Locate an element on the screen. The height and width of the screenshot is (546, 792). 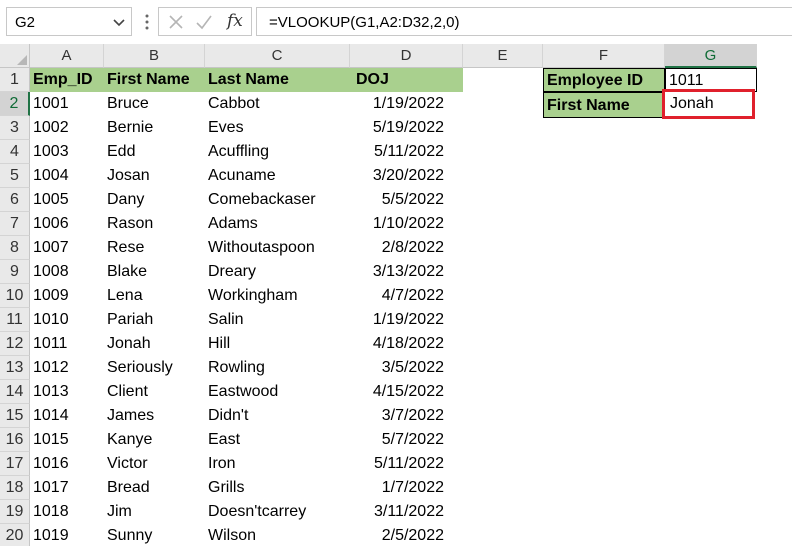
table-cell: 1015 is located at coordinates (67, 440).